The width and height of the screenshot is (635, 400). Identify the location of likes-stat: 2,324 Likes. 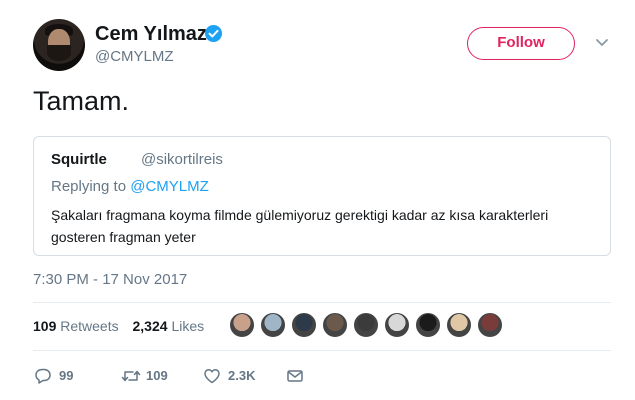
(169, 326).